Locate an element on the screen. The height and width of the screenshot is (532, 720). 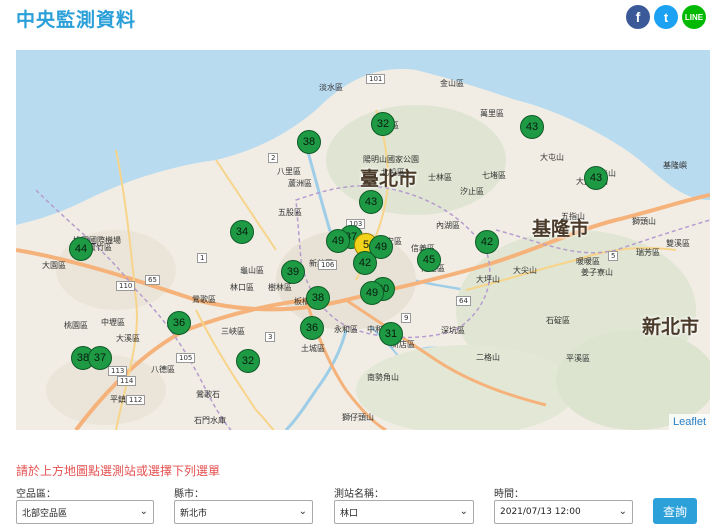
station-marker: 34 is located at coordinates (242, 232).